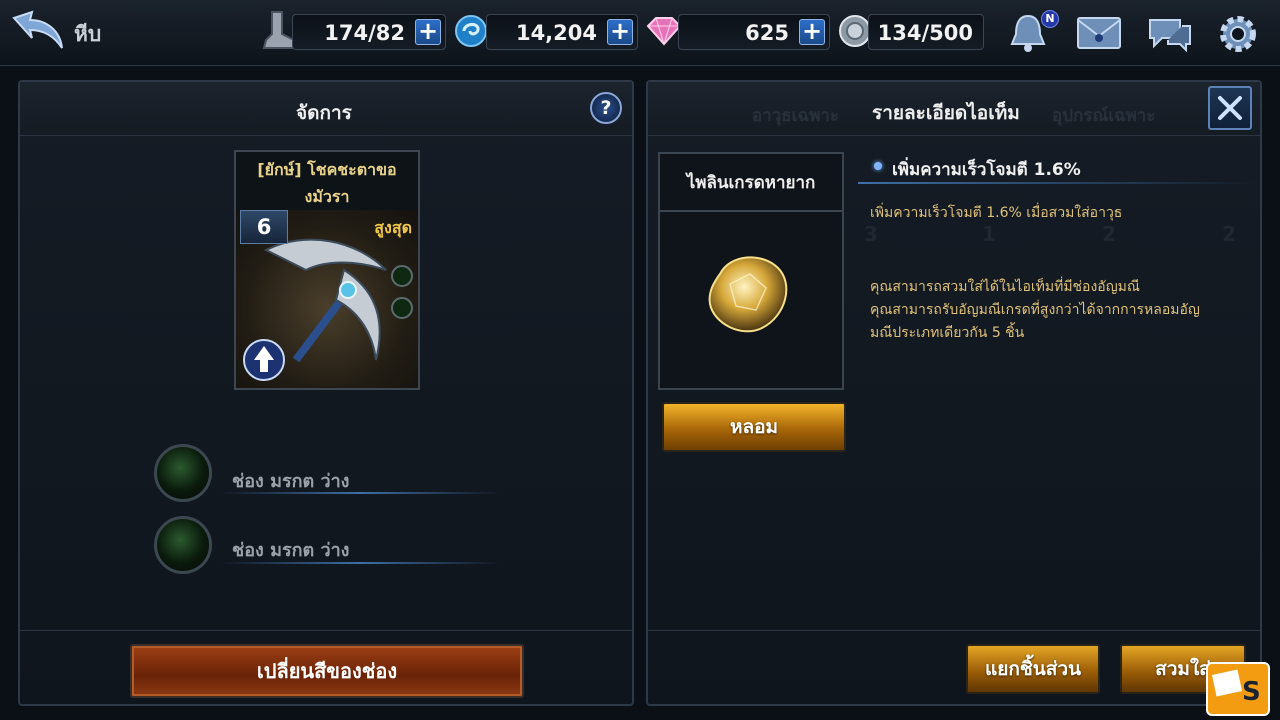 Image resolution: width=1280 pixels, height=720 pixels. Describe the element at coordinates (428, 32) in the screenshot. I see `add-stamina-button: +` at that location.